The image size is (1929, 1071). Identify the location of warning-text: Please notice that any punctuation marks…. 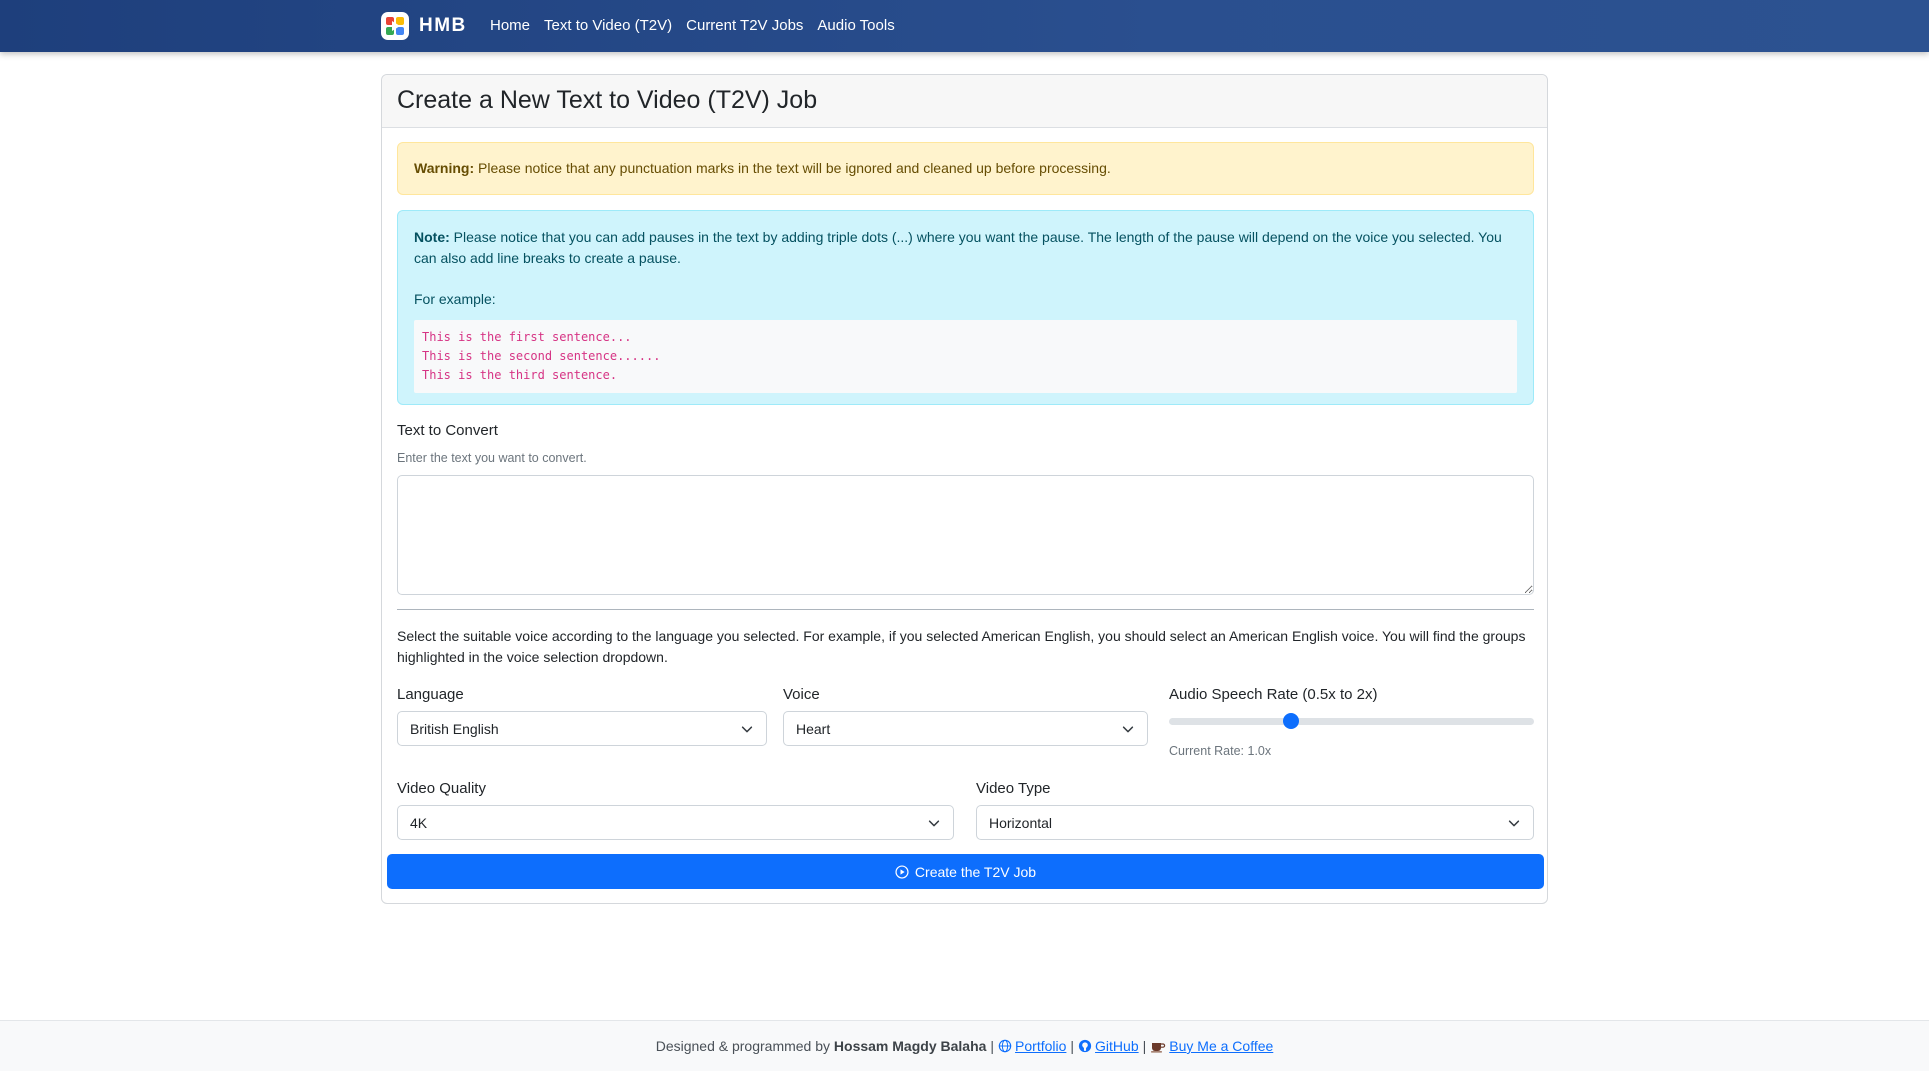
(794, 168).